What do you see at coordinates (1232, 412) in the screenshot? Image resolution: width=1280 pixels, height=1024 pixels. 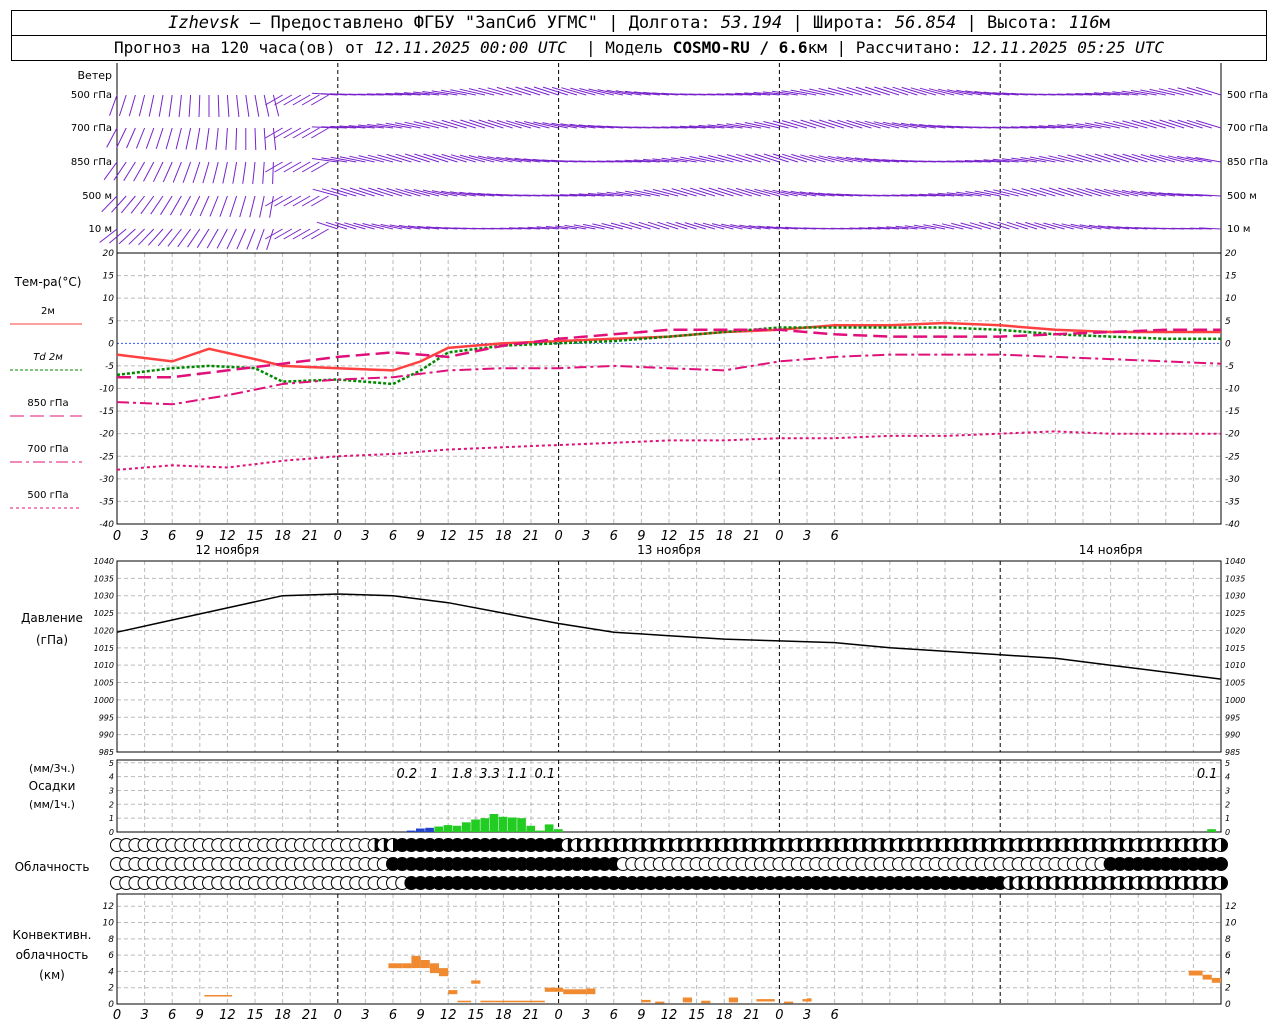 I see `y-tick-label-right: -15` at bounding box center [1232, 412].